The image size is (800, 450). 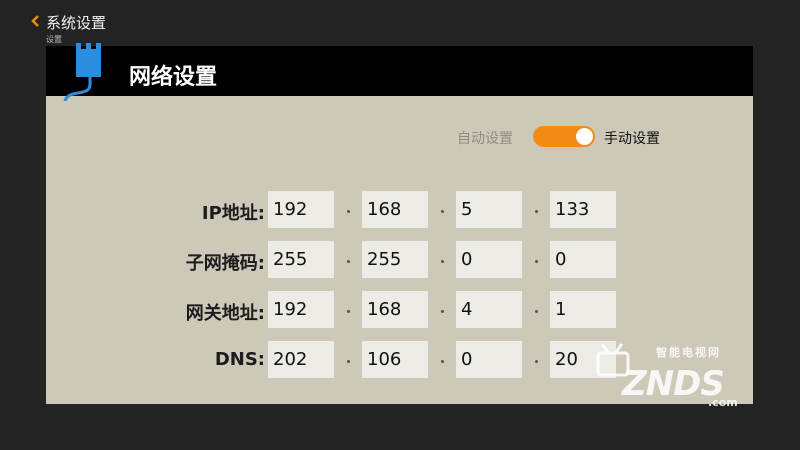 I want to click on subnet-mask-row: 子网掩码: 255 255 0 0, so click(x=399, y=259).